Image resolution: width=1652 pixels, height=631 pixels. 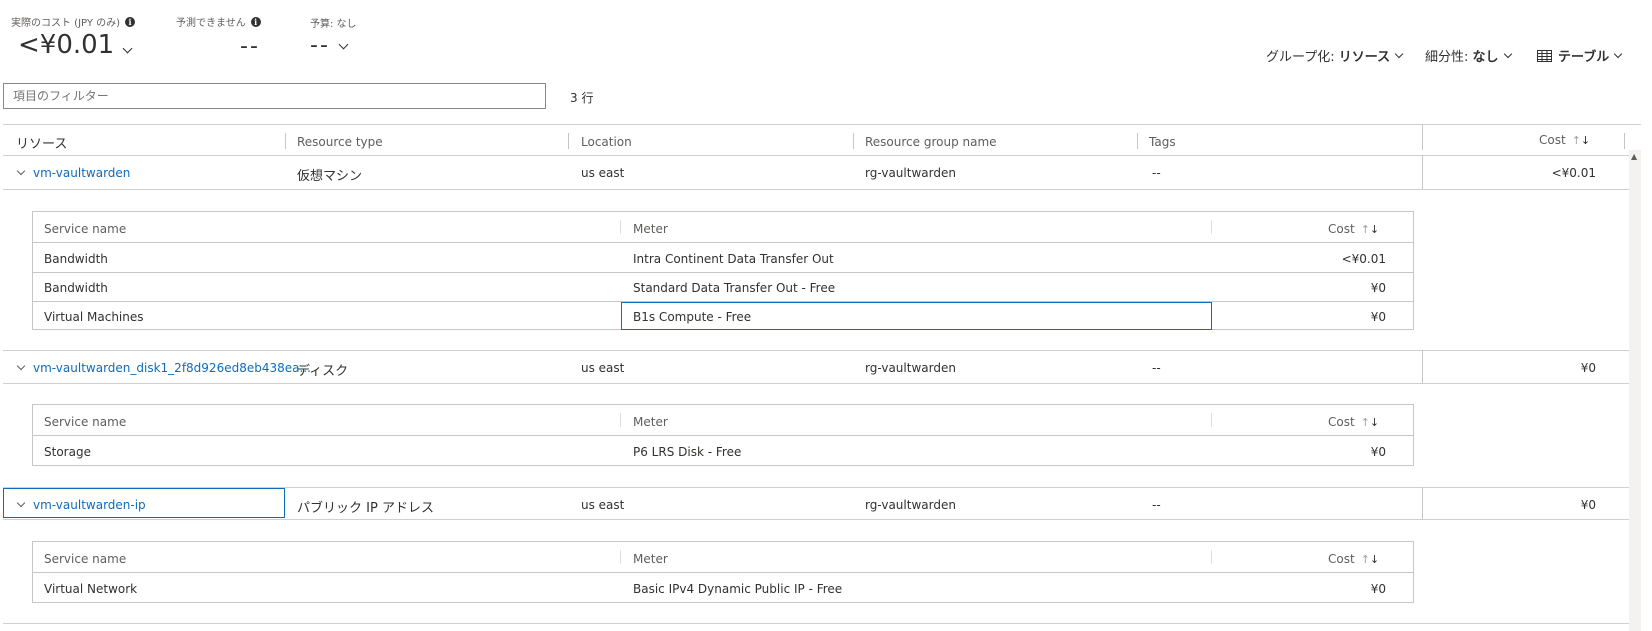 What do you see at coordinates (250, 46) in the screenshot?
I see `forecast-value: --` at bounding box center [250, 46].